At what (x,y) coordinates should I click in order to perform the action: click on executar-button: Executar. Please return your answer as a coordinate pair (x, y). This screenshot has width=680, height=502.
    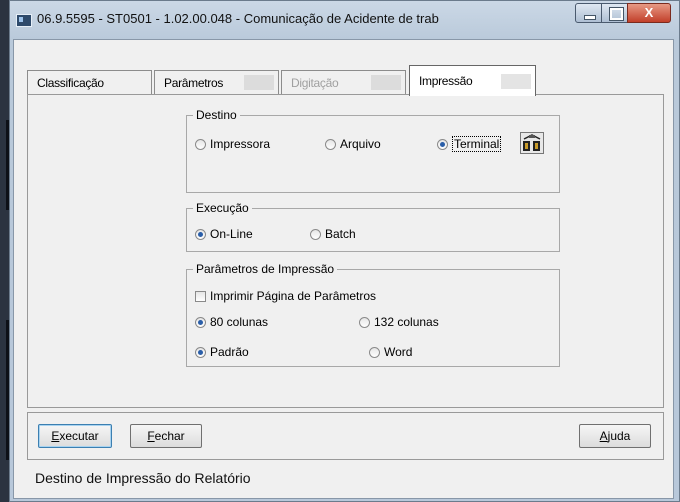
    Looking at the image, I should click on (75, 436).